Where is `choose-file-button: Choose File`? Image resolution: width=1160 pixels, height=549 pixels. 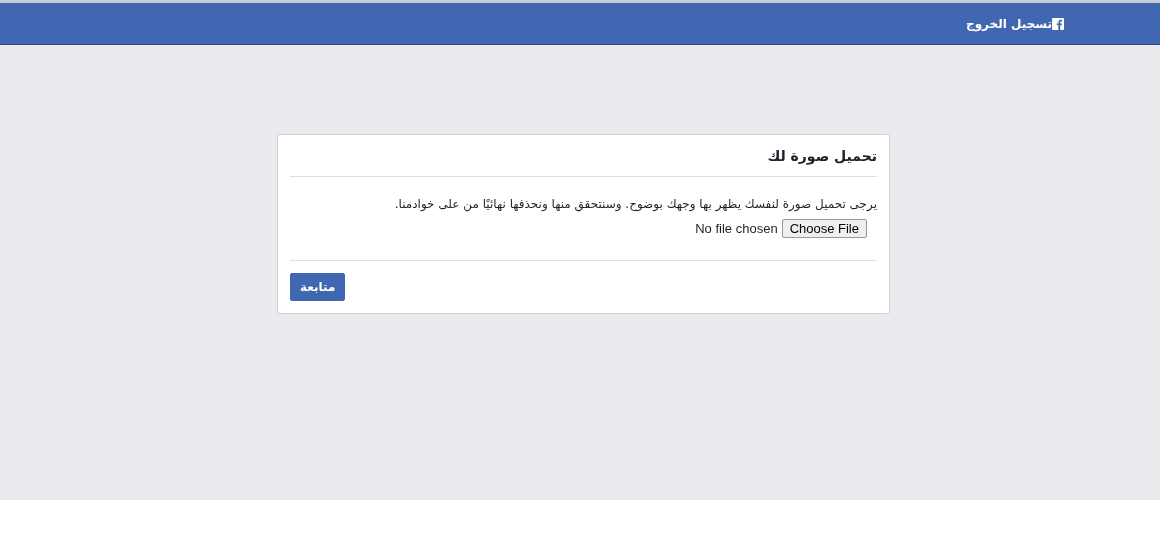
choose-file-button: Choose File is located at coordinates (824, 228).